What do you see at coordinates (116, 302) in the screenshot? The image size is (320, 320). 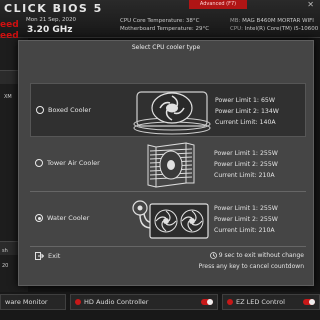 I see `hd-audio-label: HD Audio Controller` at bounding box center [116, 302].